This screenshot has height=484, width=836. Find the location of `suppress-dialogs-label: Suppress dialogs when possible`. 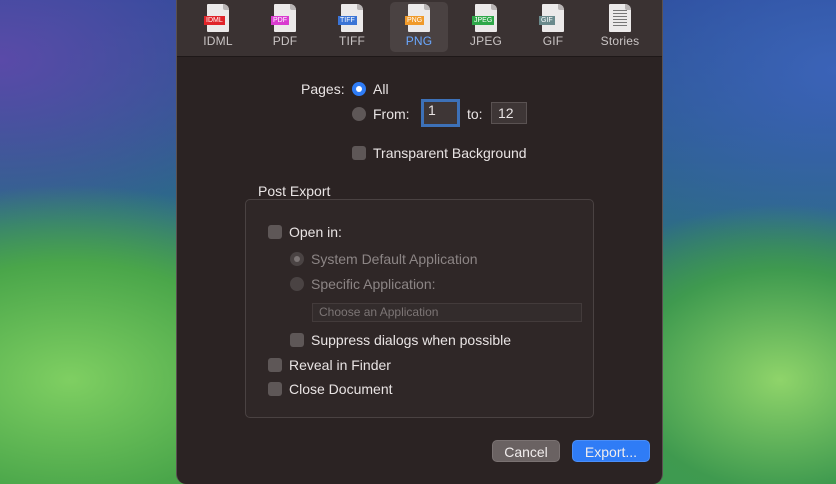

suppress-dialogs-label: Suppress dialogs when possible is located at coordinates (411, 340).